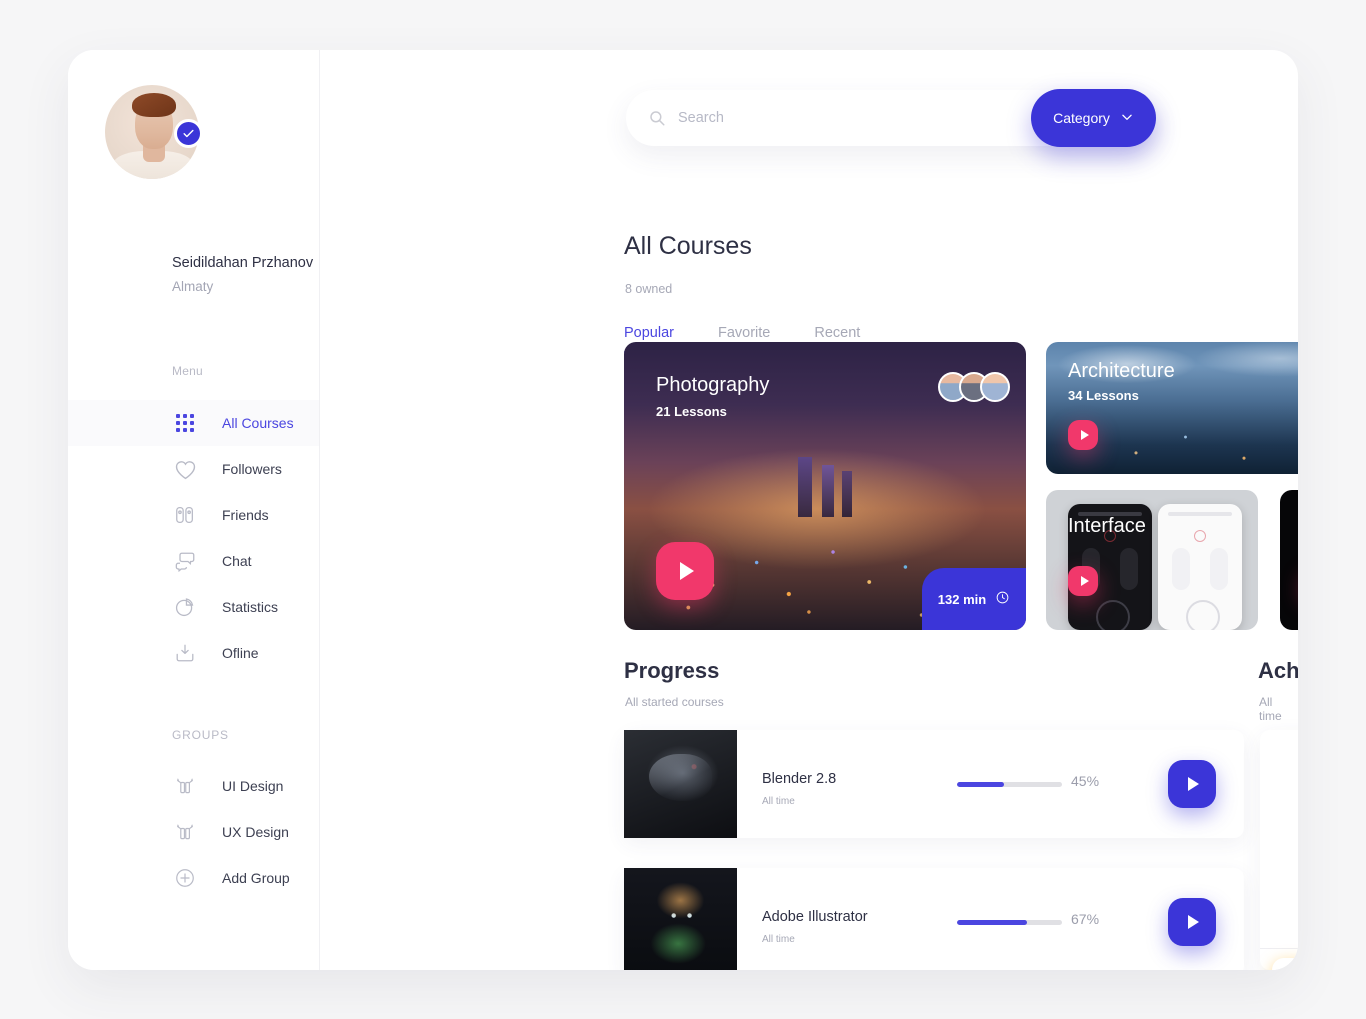 The height and width of the screenshot is (1019, 1366). I want to click on course-title: Interface, so click(1107, 526).